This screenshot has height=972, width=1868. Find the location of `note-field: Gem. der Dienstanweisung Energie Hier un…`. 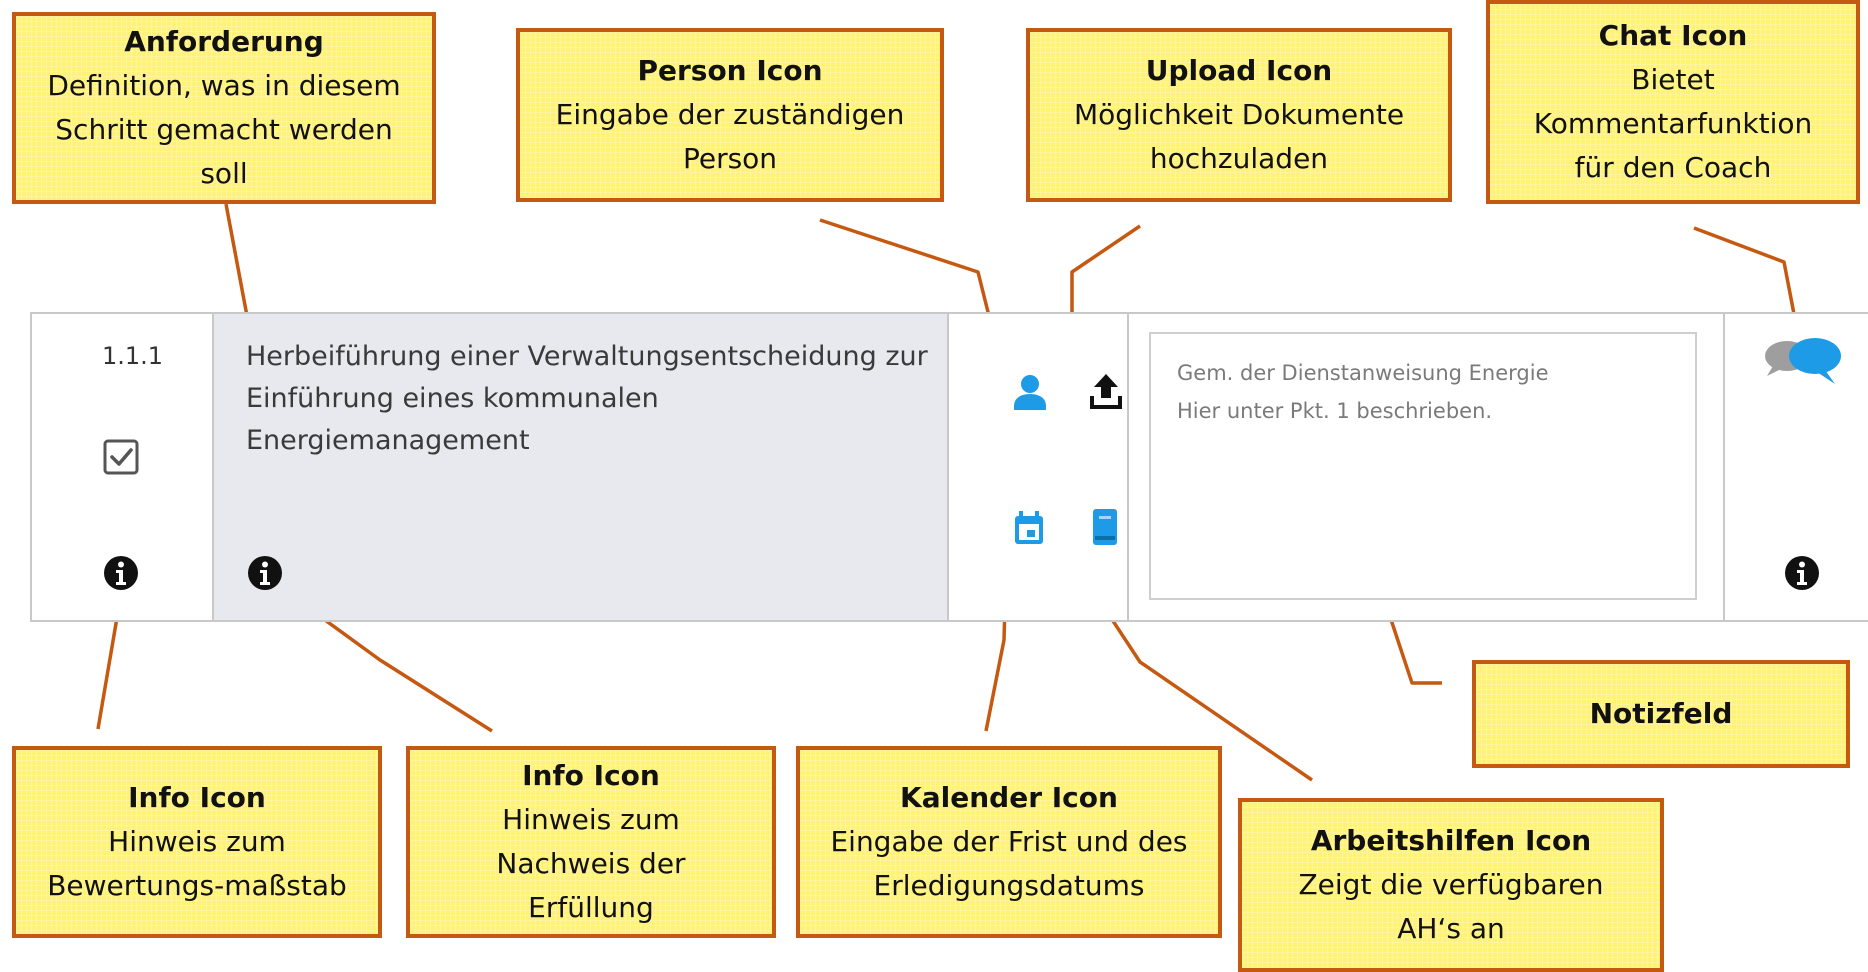

note-field: Gem. der Dienstanweisung Energie Hier un… is located at coordinates (1423, 466).